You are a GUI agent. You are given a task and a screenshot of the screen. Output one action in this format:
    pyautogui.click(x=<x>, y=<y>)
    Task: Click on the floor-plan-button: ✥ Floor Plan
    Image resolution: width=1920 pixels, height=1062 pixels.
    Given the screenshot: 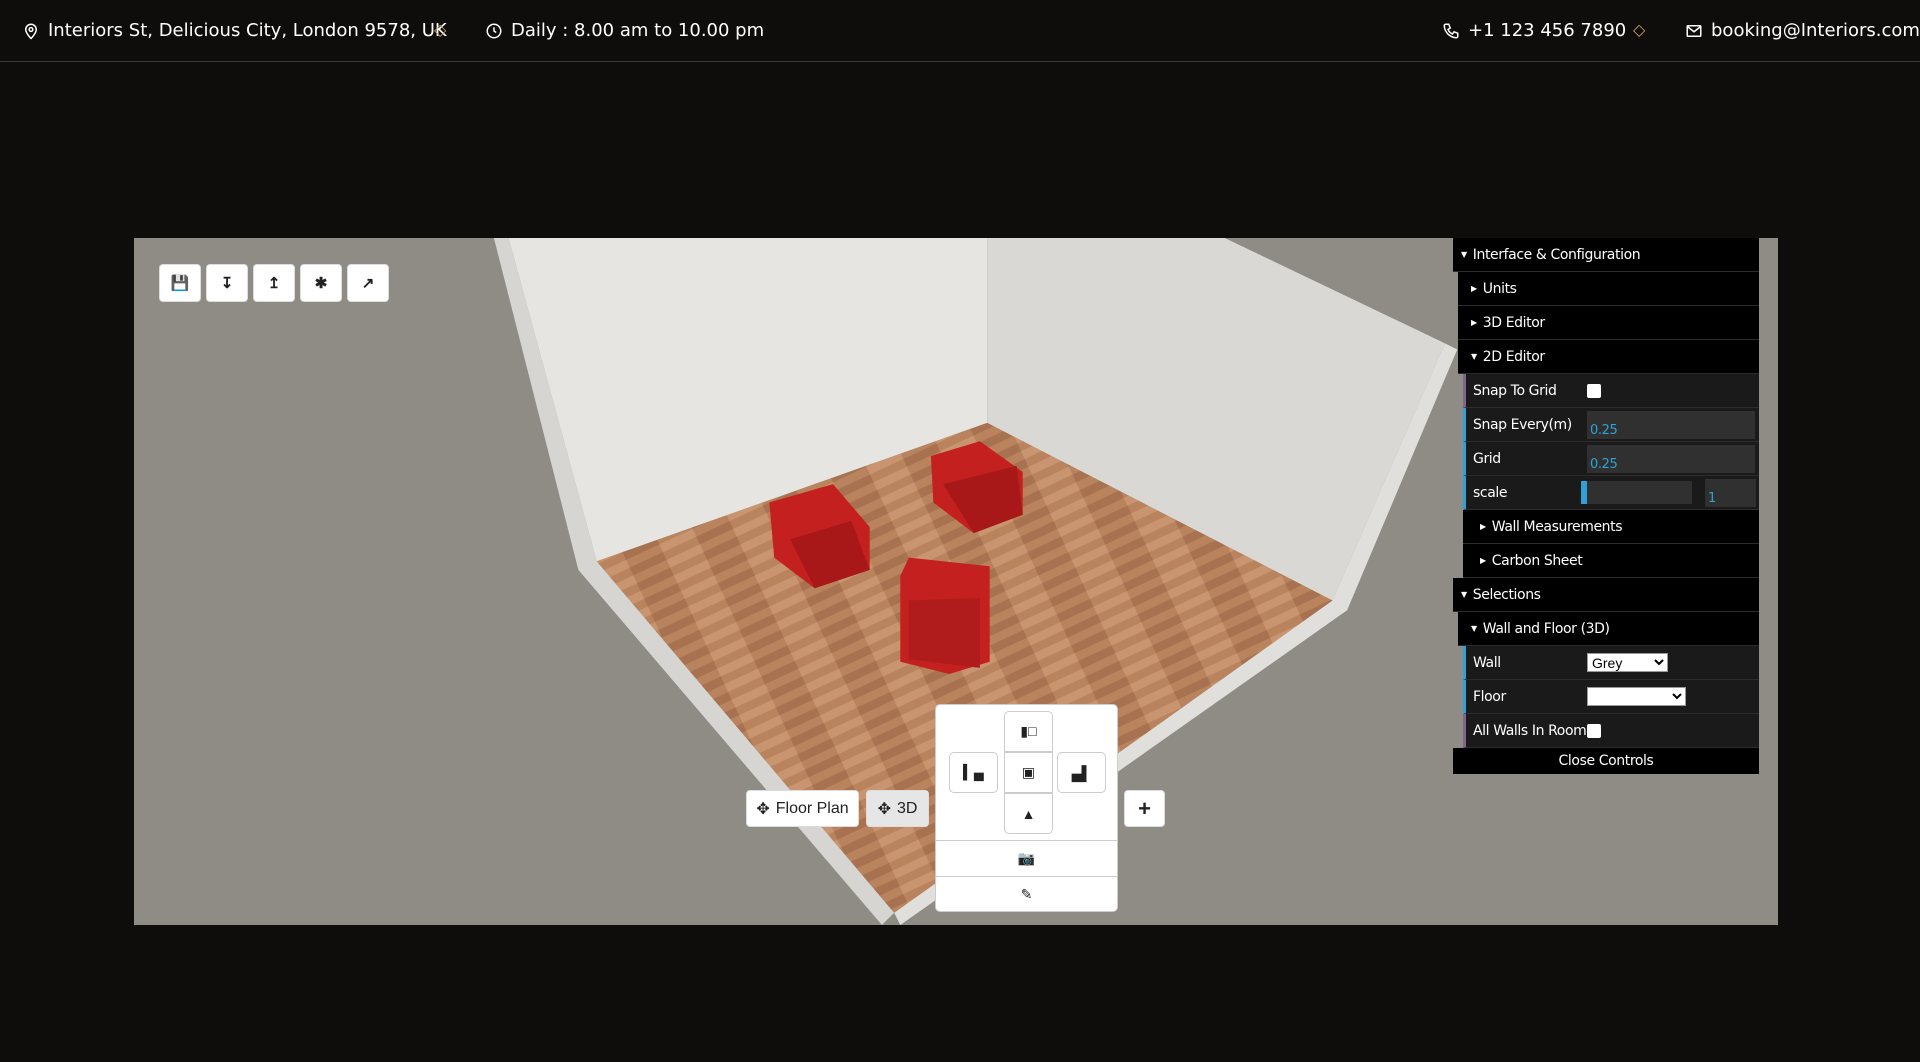 What is the action you would take?
    pyautogui.click(x=802, y=808)
    